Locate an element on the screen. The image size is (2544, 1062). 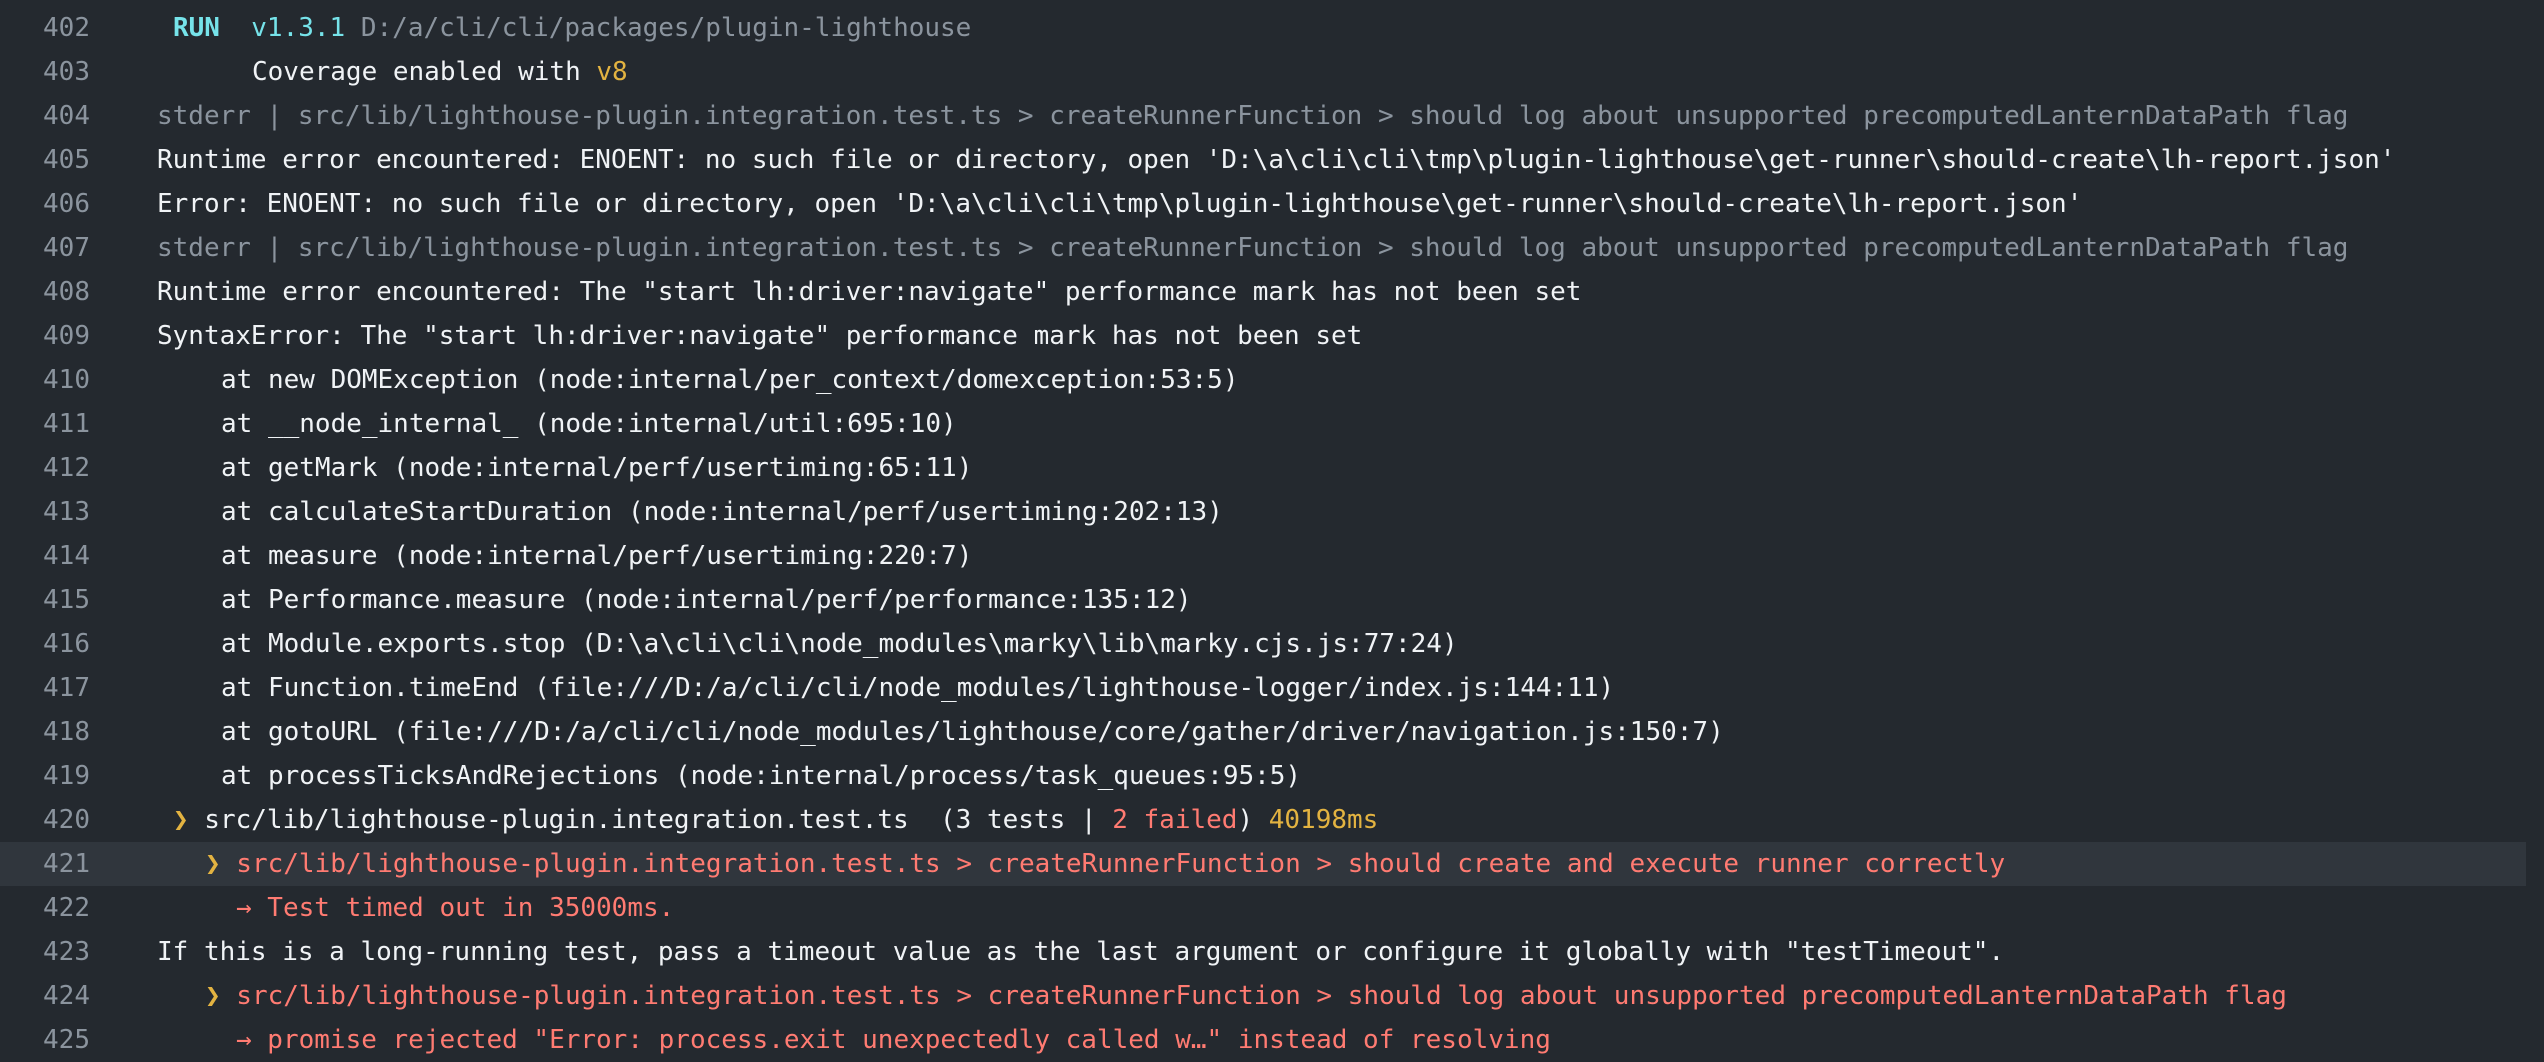
coverage-text: Coverage enabled with is located at coordinates (424, 72).